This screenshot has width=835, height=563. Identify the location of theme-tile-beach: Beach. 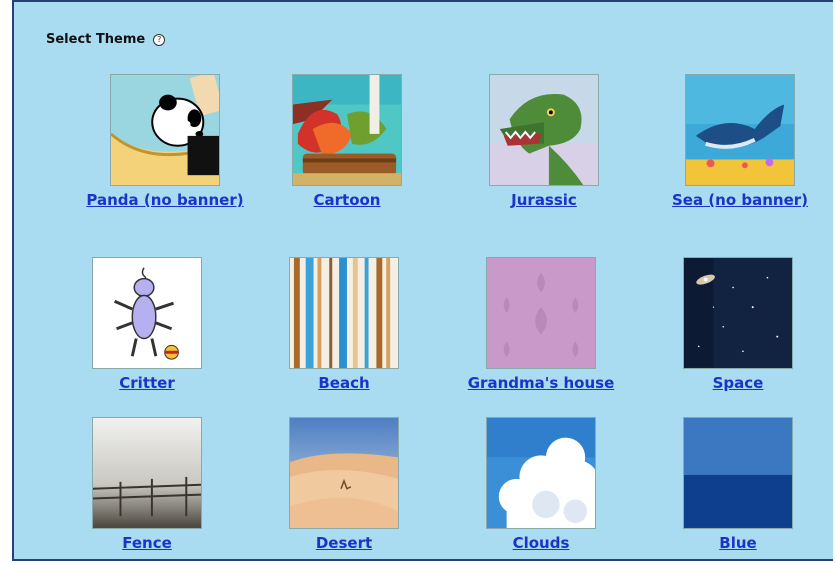
(344, 325).